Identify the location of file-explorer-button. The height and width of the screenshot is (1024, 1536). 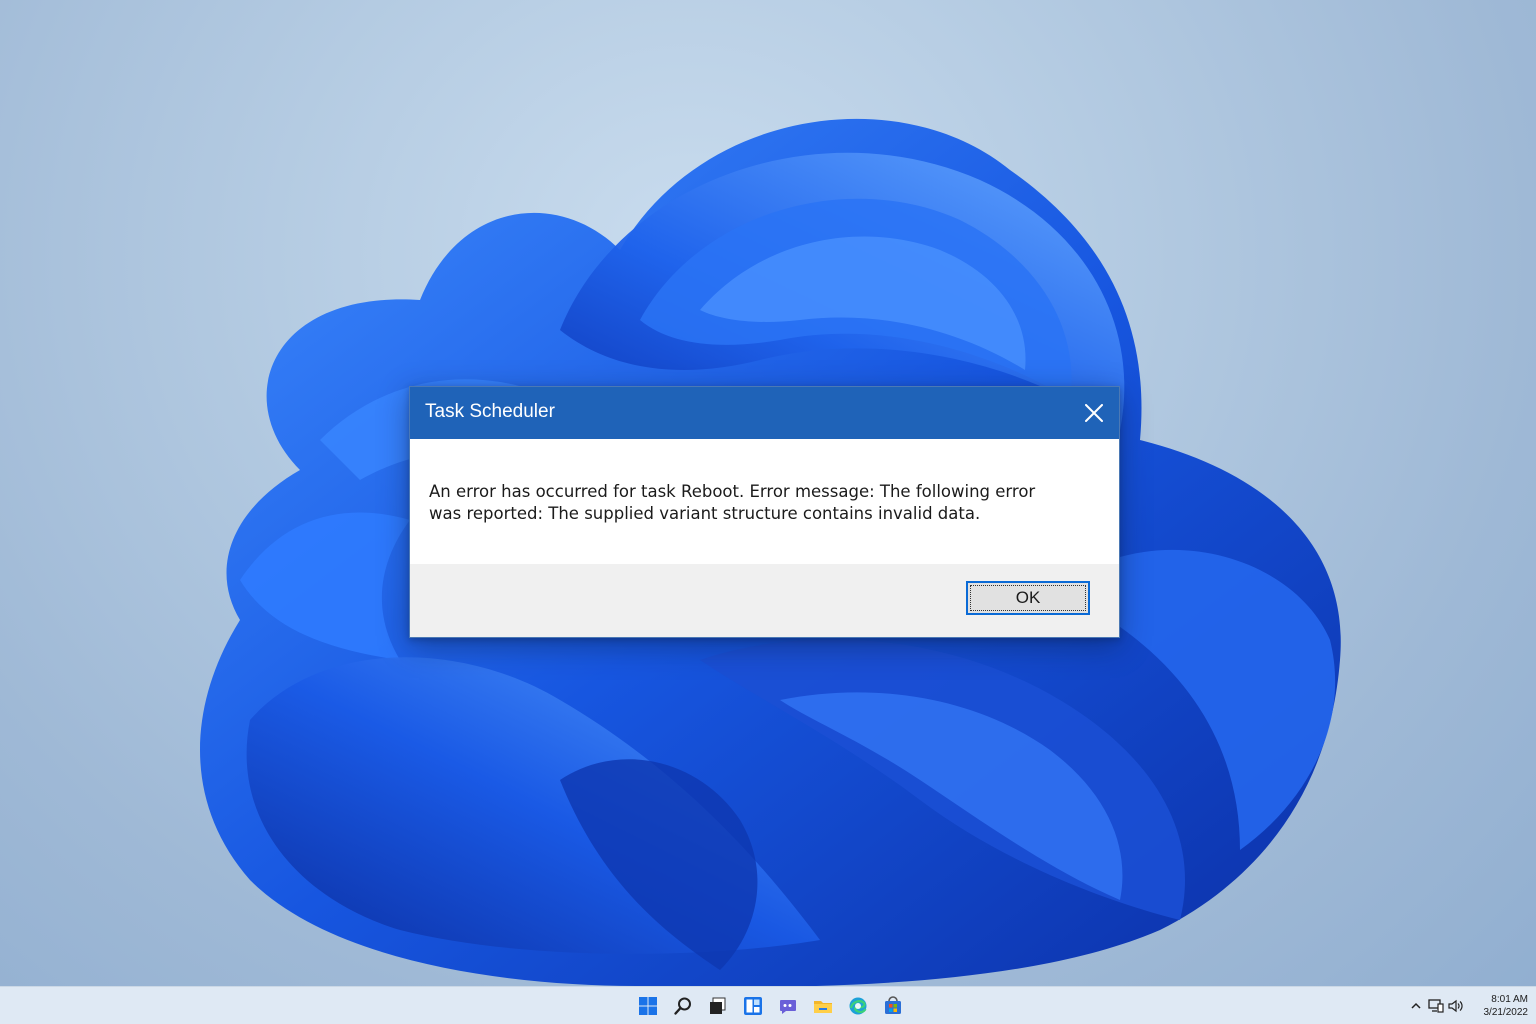
(822, 1005).